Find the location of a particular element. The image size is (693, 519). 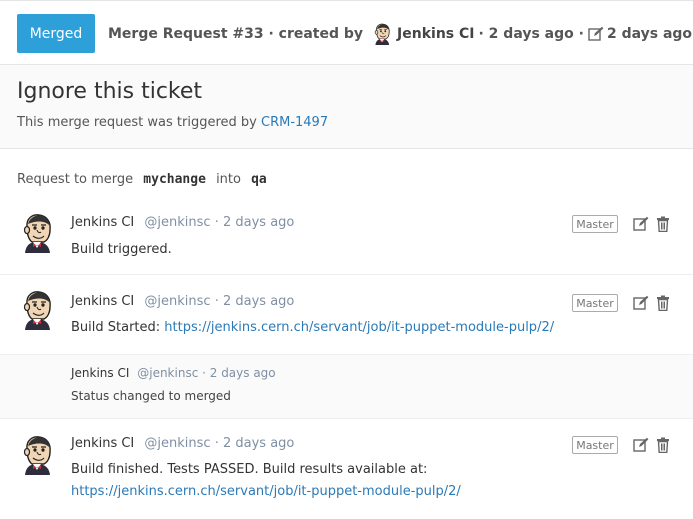

note-text: Build Started: is located at coordinates (116, 327).